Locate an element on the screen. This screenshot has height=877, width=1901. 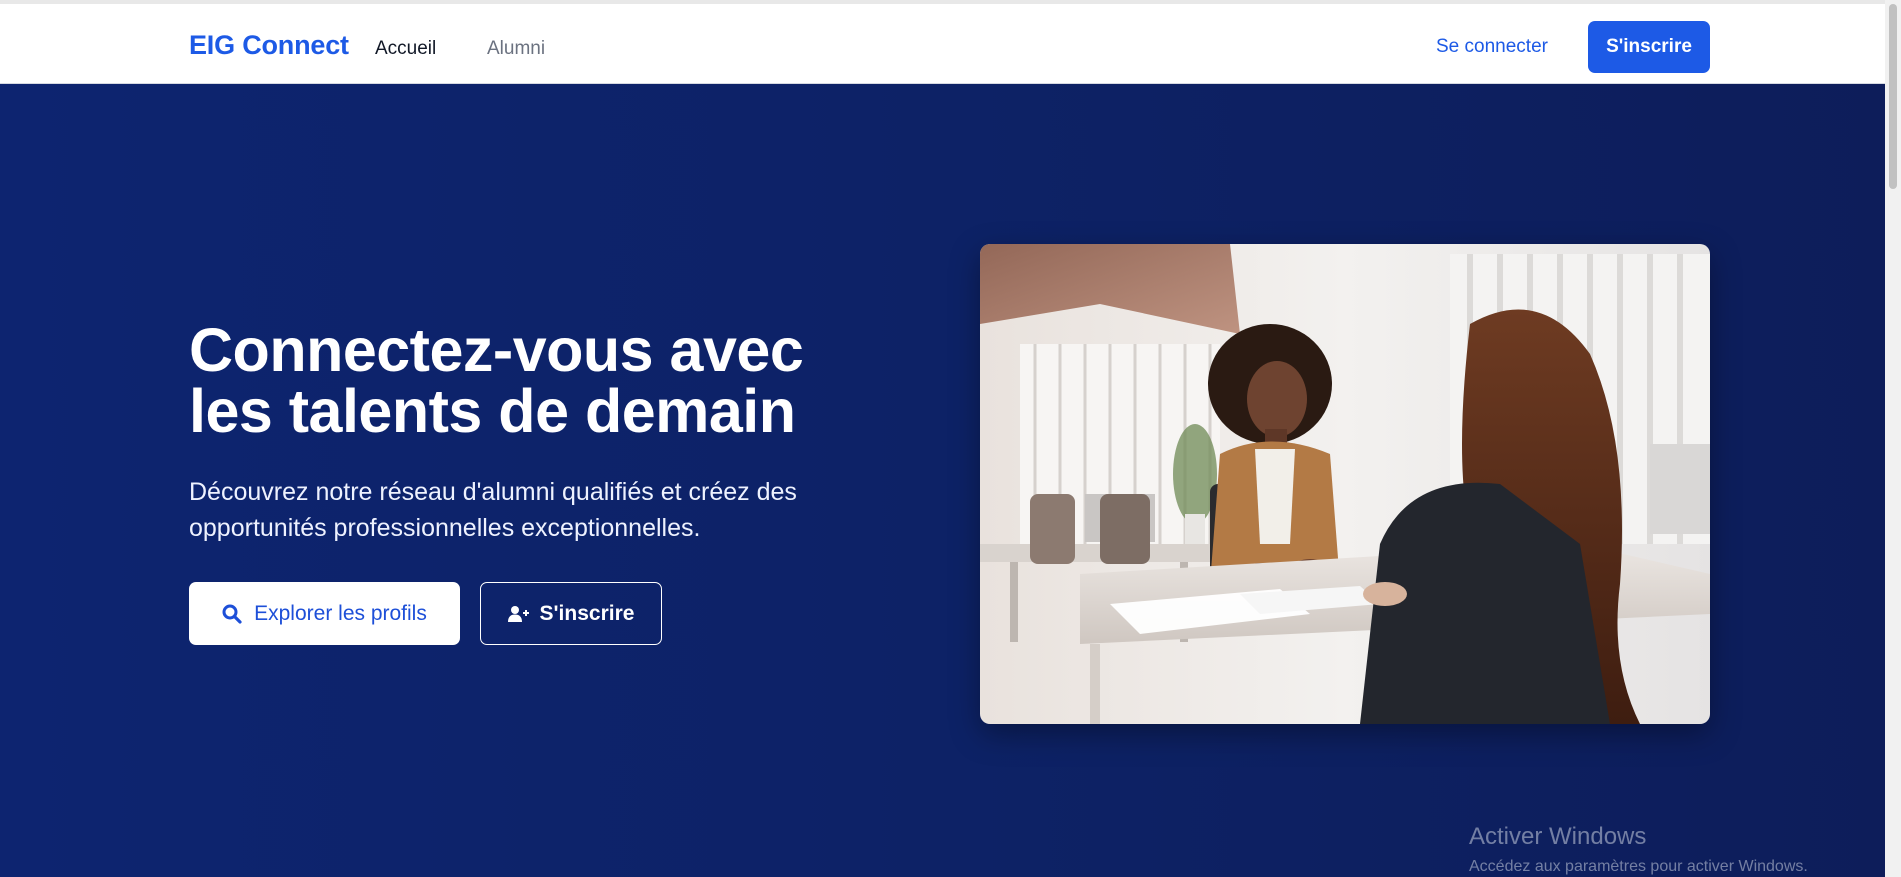
user-plus-icon is located at coordinates (518, 614).